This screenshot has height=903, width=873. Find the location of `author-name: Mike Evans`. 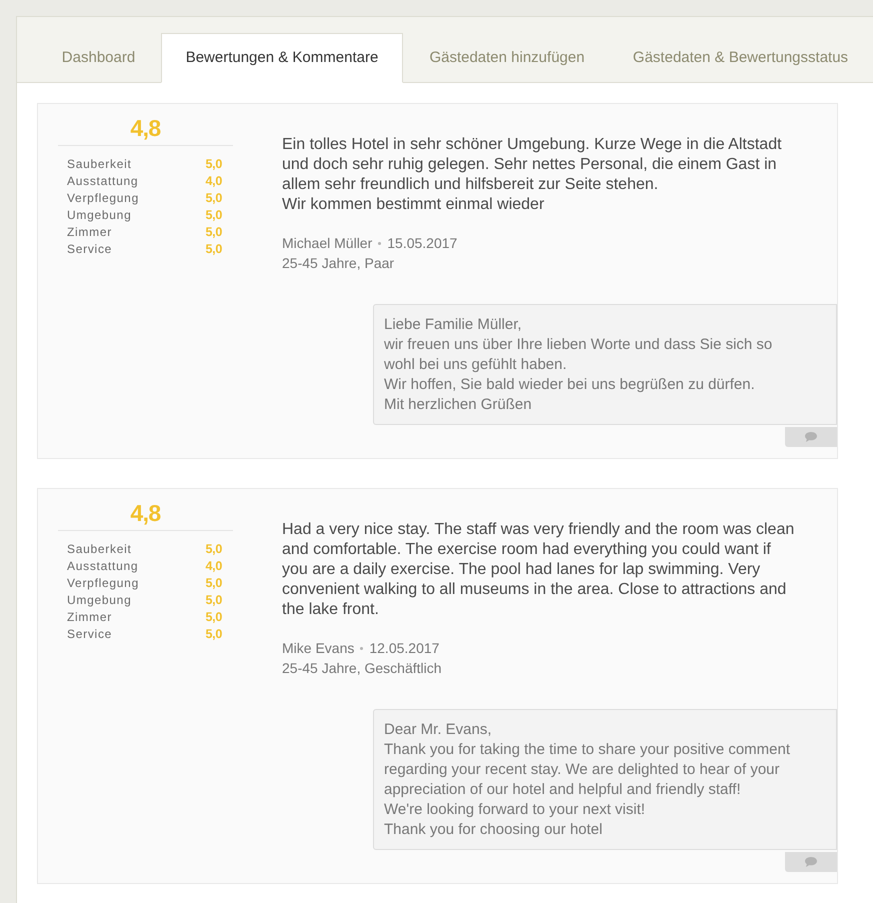

author-name: Mike Evans is located at coordinates (318, 648).